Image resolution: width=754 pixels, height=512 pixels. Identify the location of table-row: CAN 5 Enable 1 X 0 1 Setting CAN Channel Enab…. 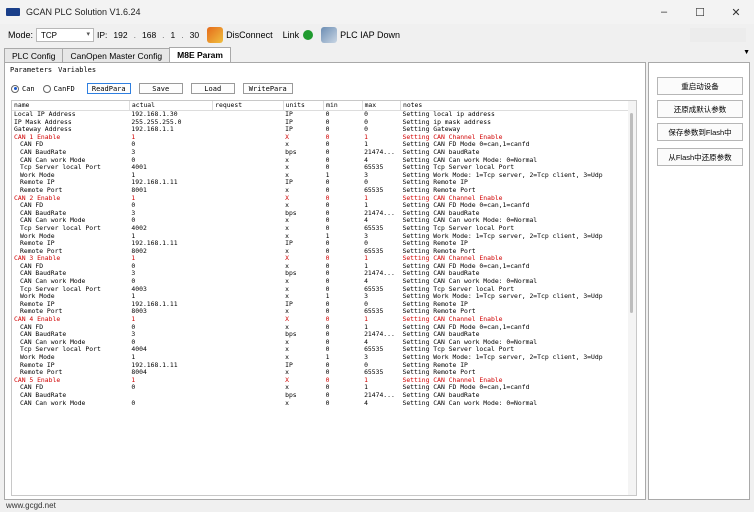
(324, 381).